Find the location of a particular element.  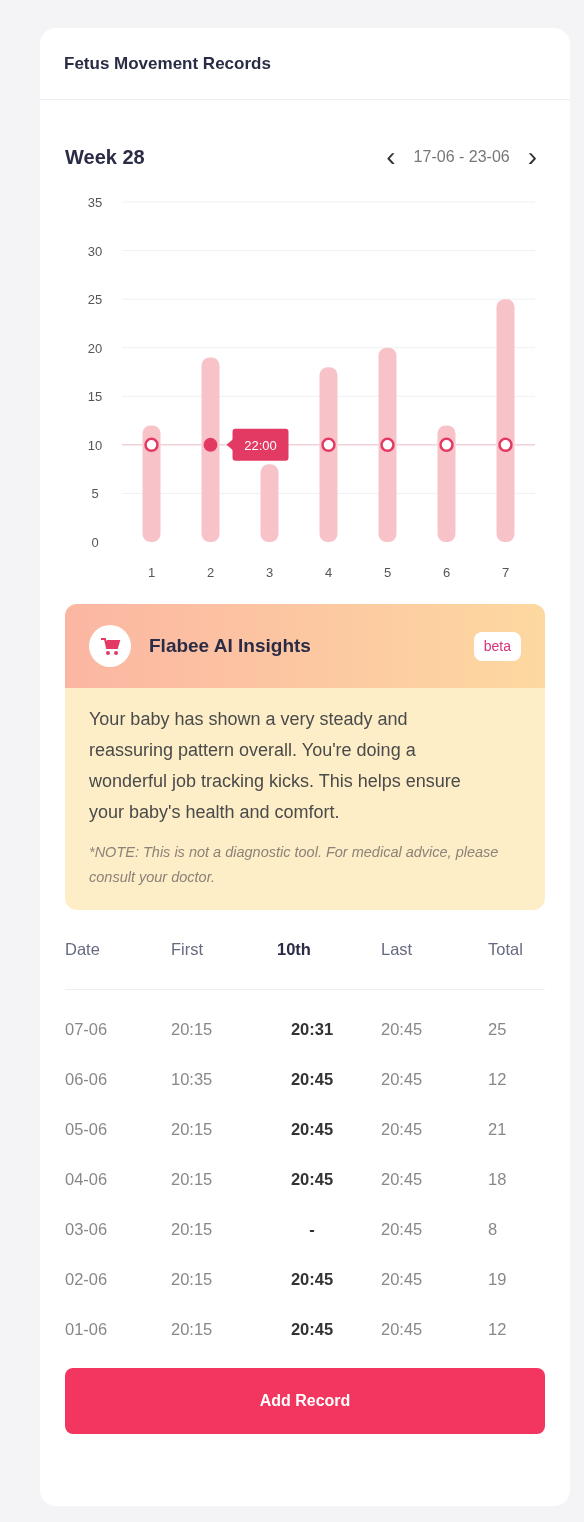

y-axis-label: 35 is located at coordinates (95, 202).